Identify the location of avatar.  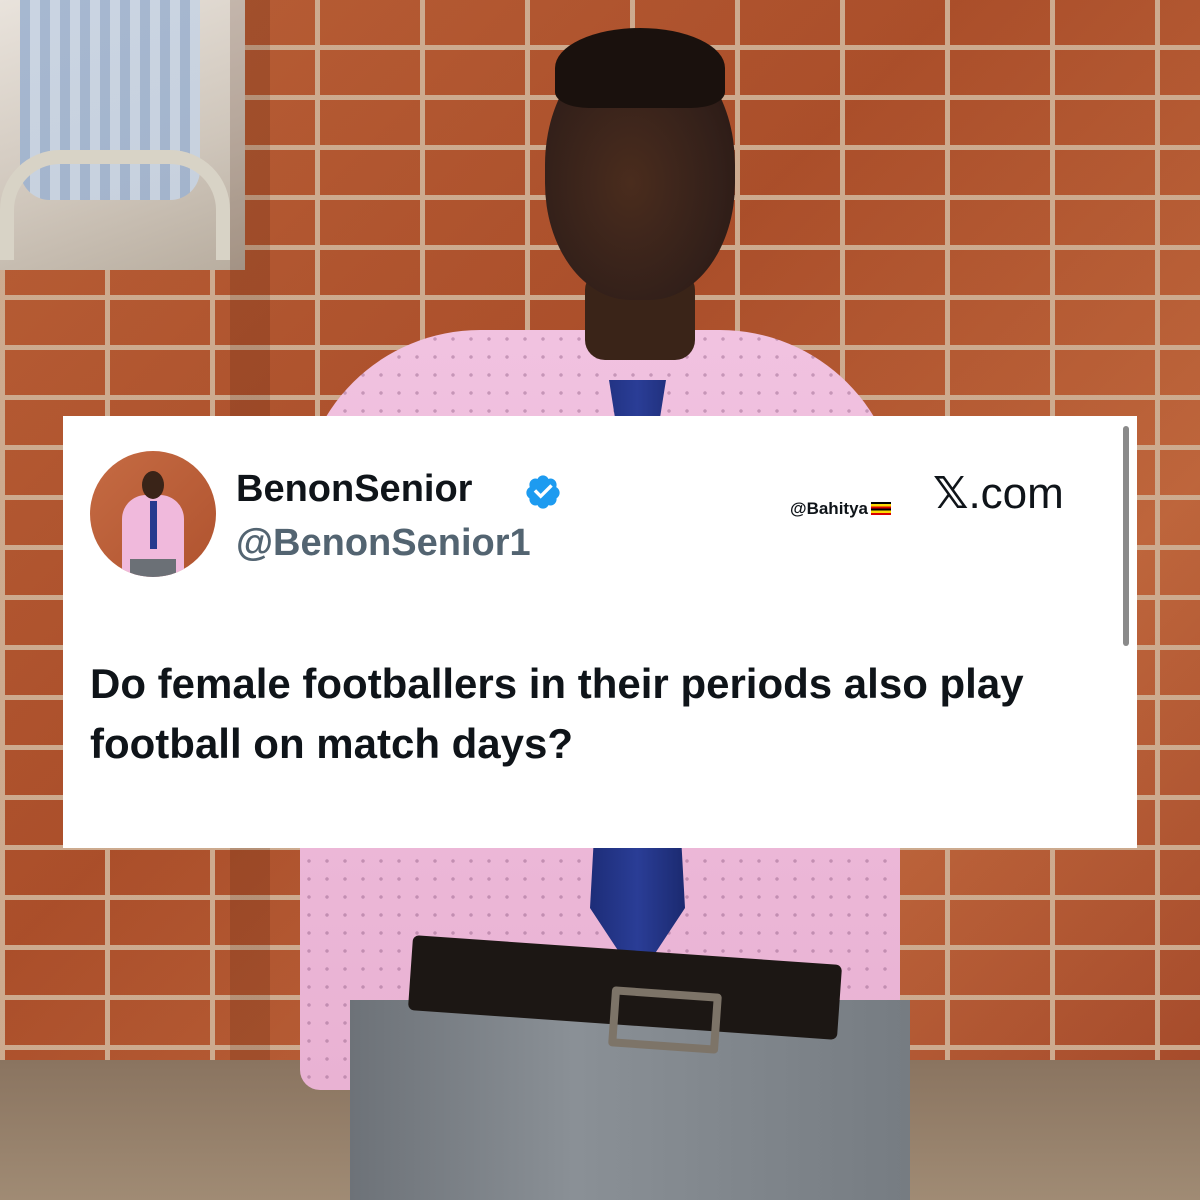
(153, 514).